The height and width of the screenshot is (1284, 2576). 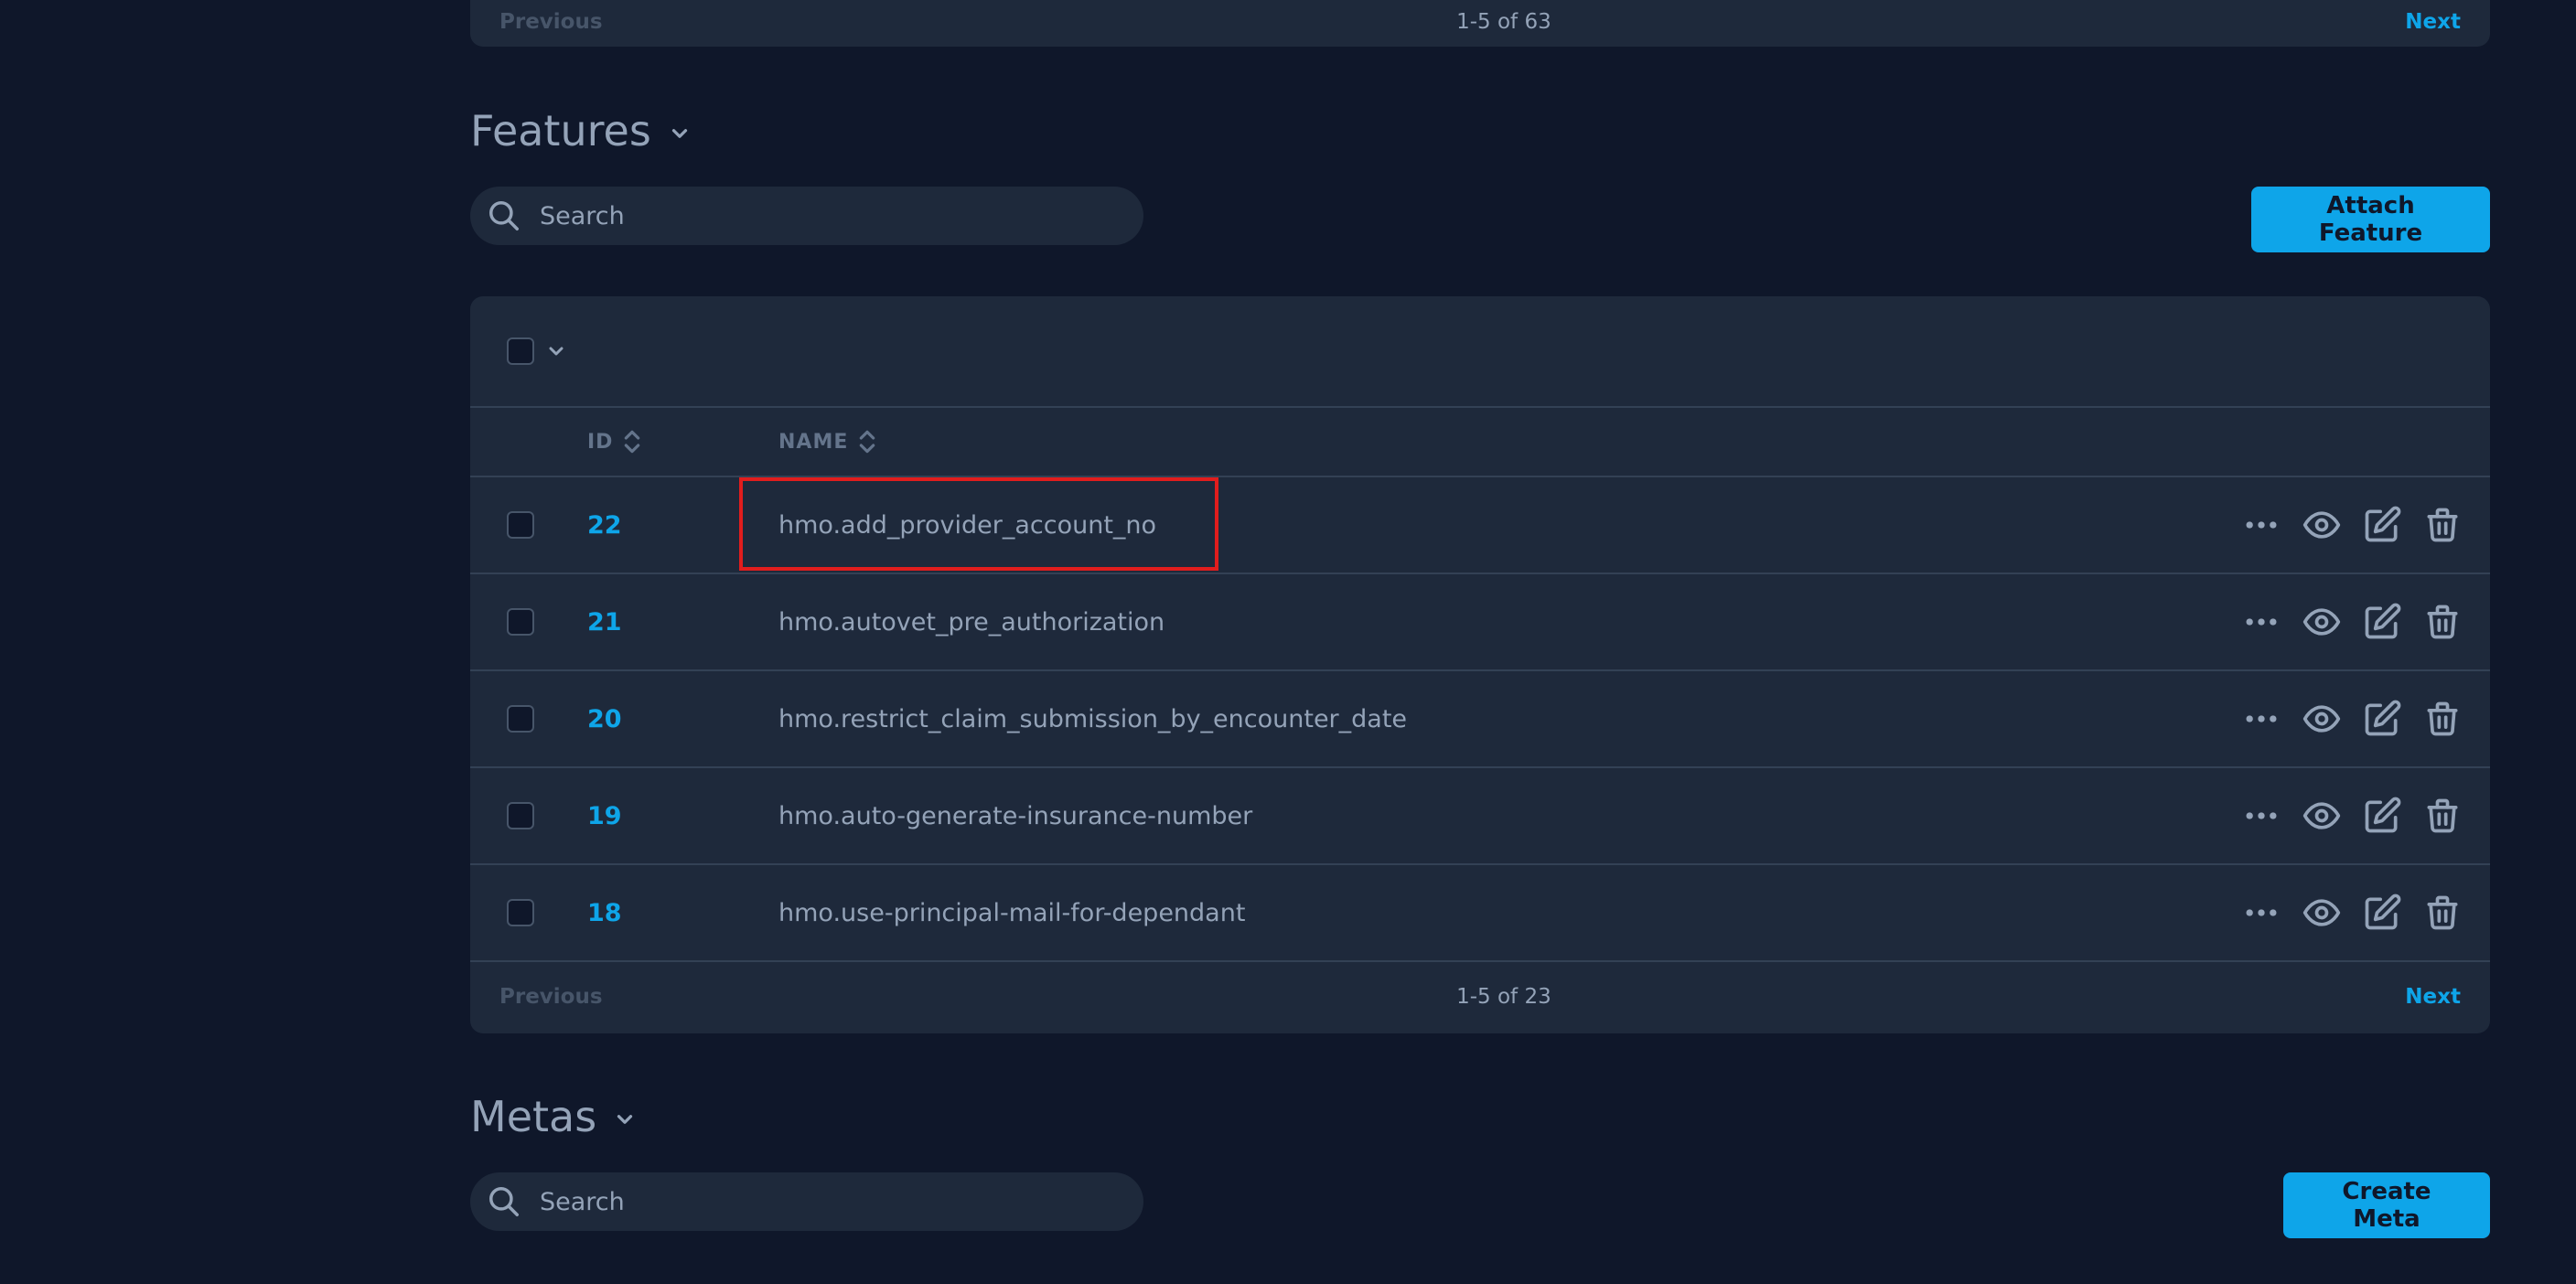 What do you see at coordinates (972, 622) in the screenshot?
I see `row-name: hmo.autovet_pre_authorization` at bounding box center [972, 622].